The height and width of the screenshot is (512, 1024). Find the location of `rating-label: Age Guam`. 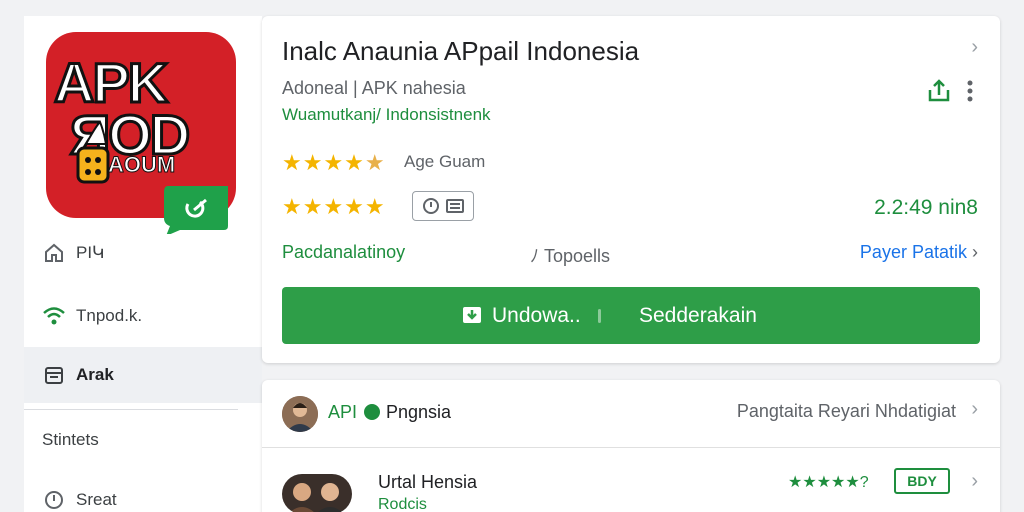

rating-label: Age Guam is located at coordinates (445, 161).